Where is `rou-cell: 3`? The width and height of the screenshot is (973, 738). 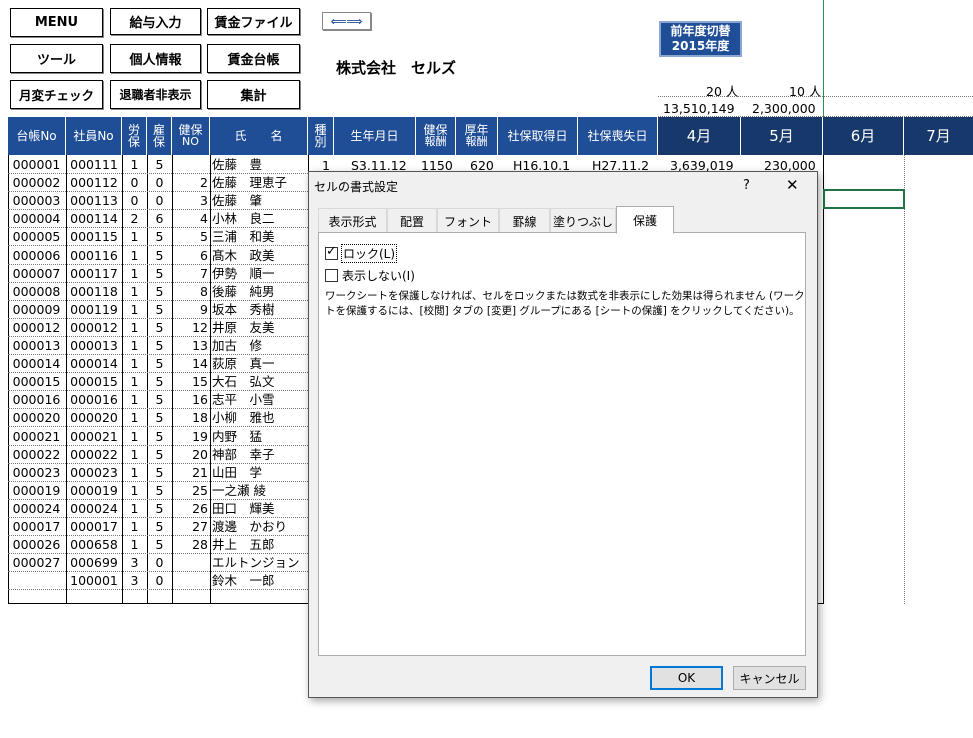
rou-cell: 3 is located at coordinates (134, 581).